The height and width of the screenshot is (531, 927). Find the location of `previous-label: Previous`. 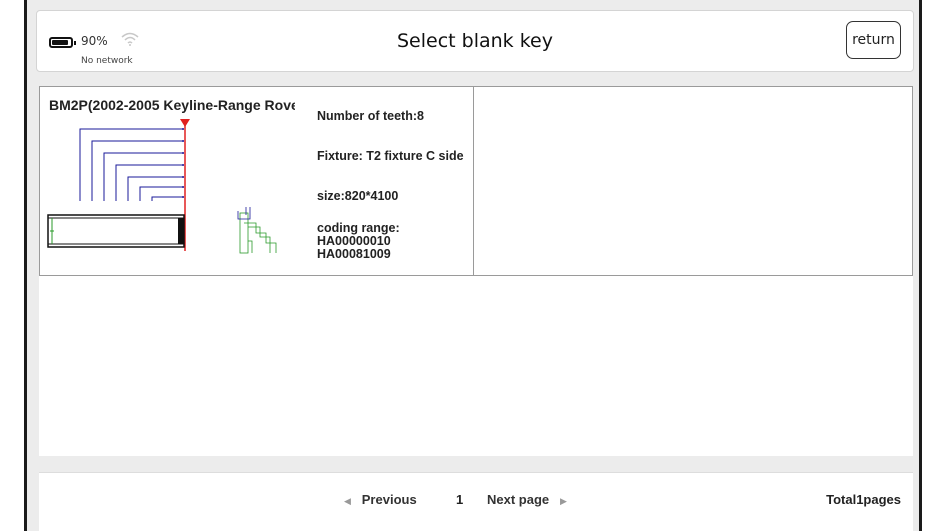

previous-label: Previous is located at coordinates (389, 499).